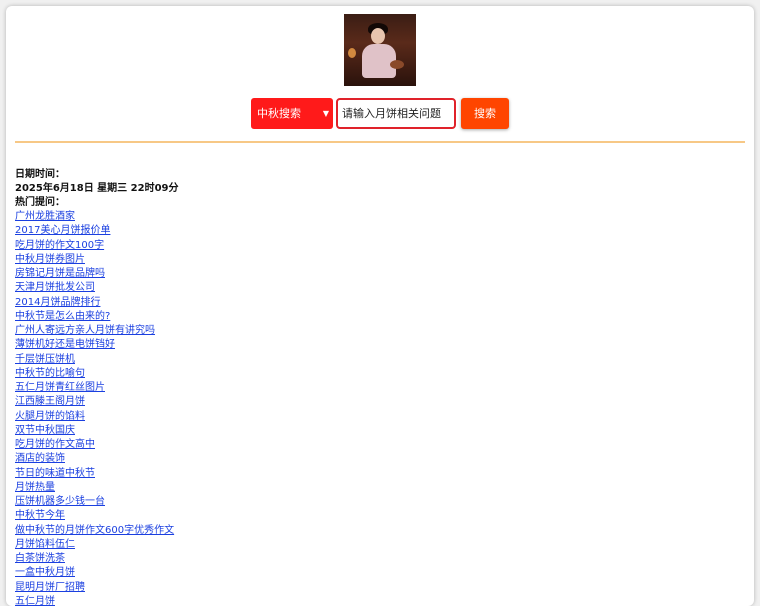  I want to click on hot-question-link: 昆明月饼厂招聘, so click(50, 587).